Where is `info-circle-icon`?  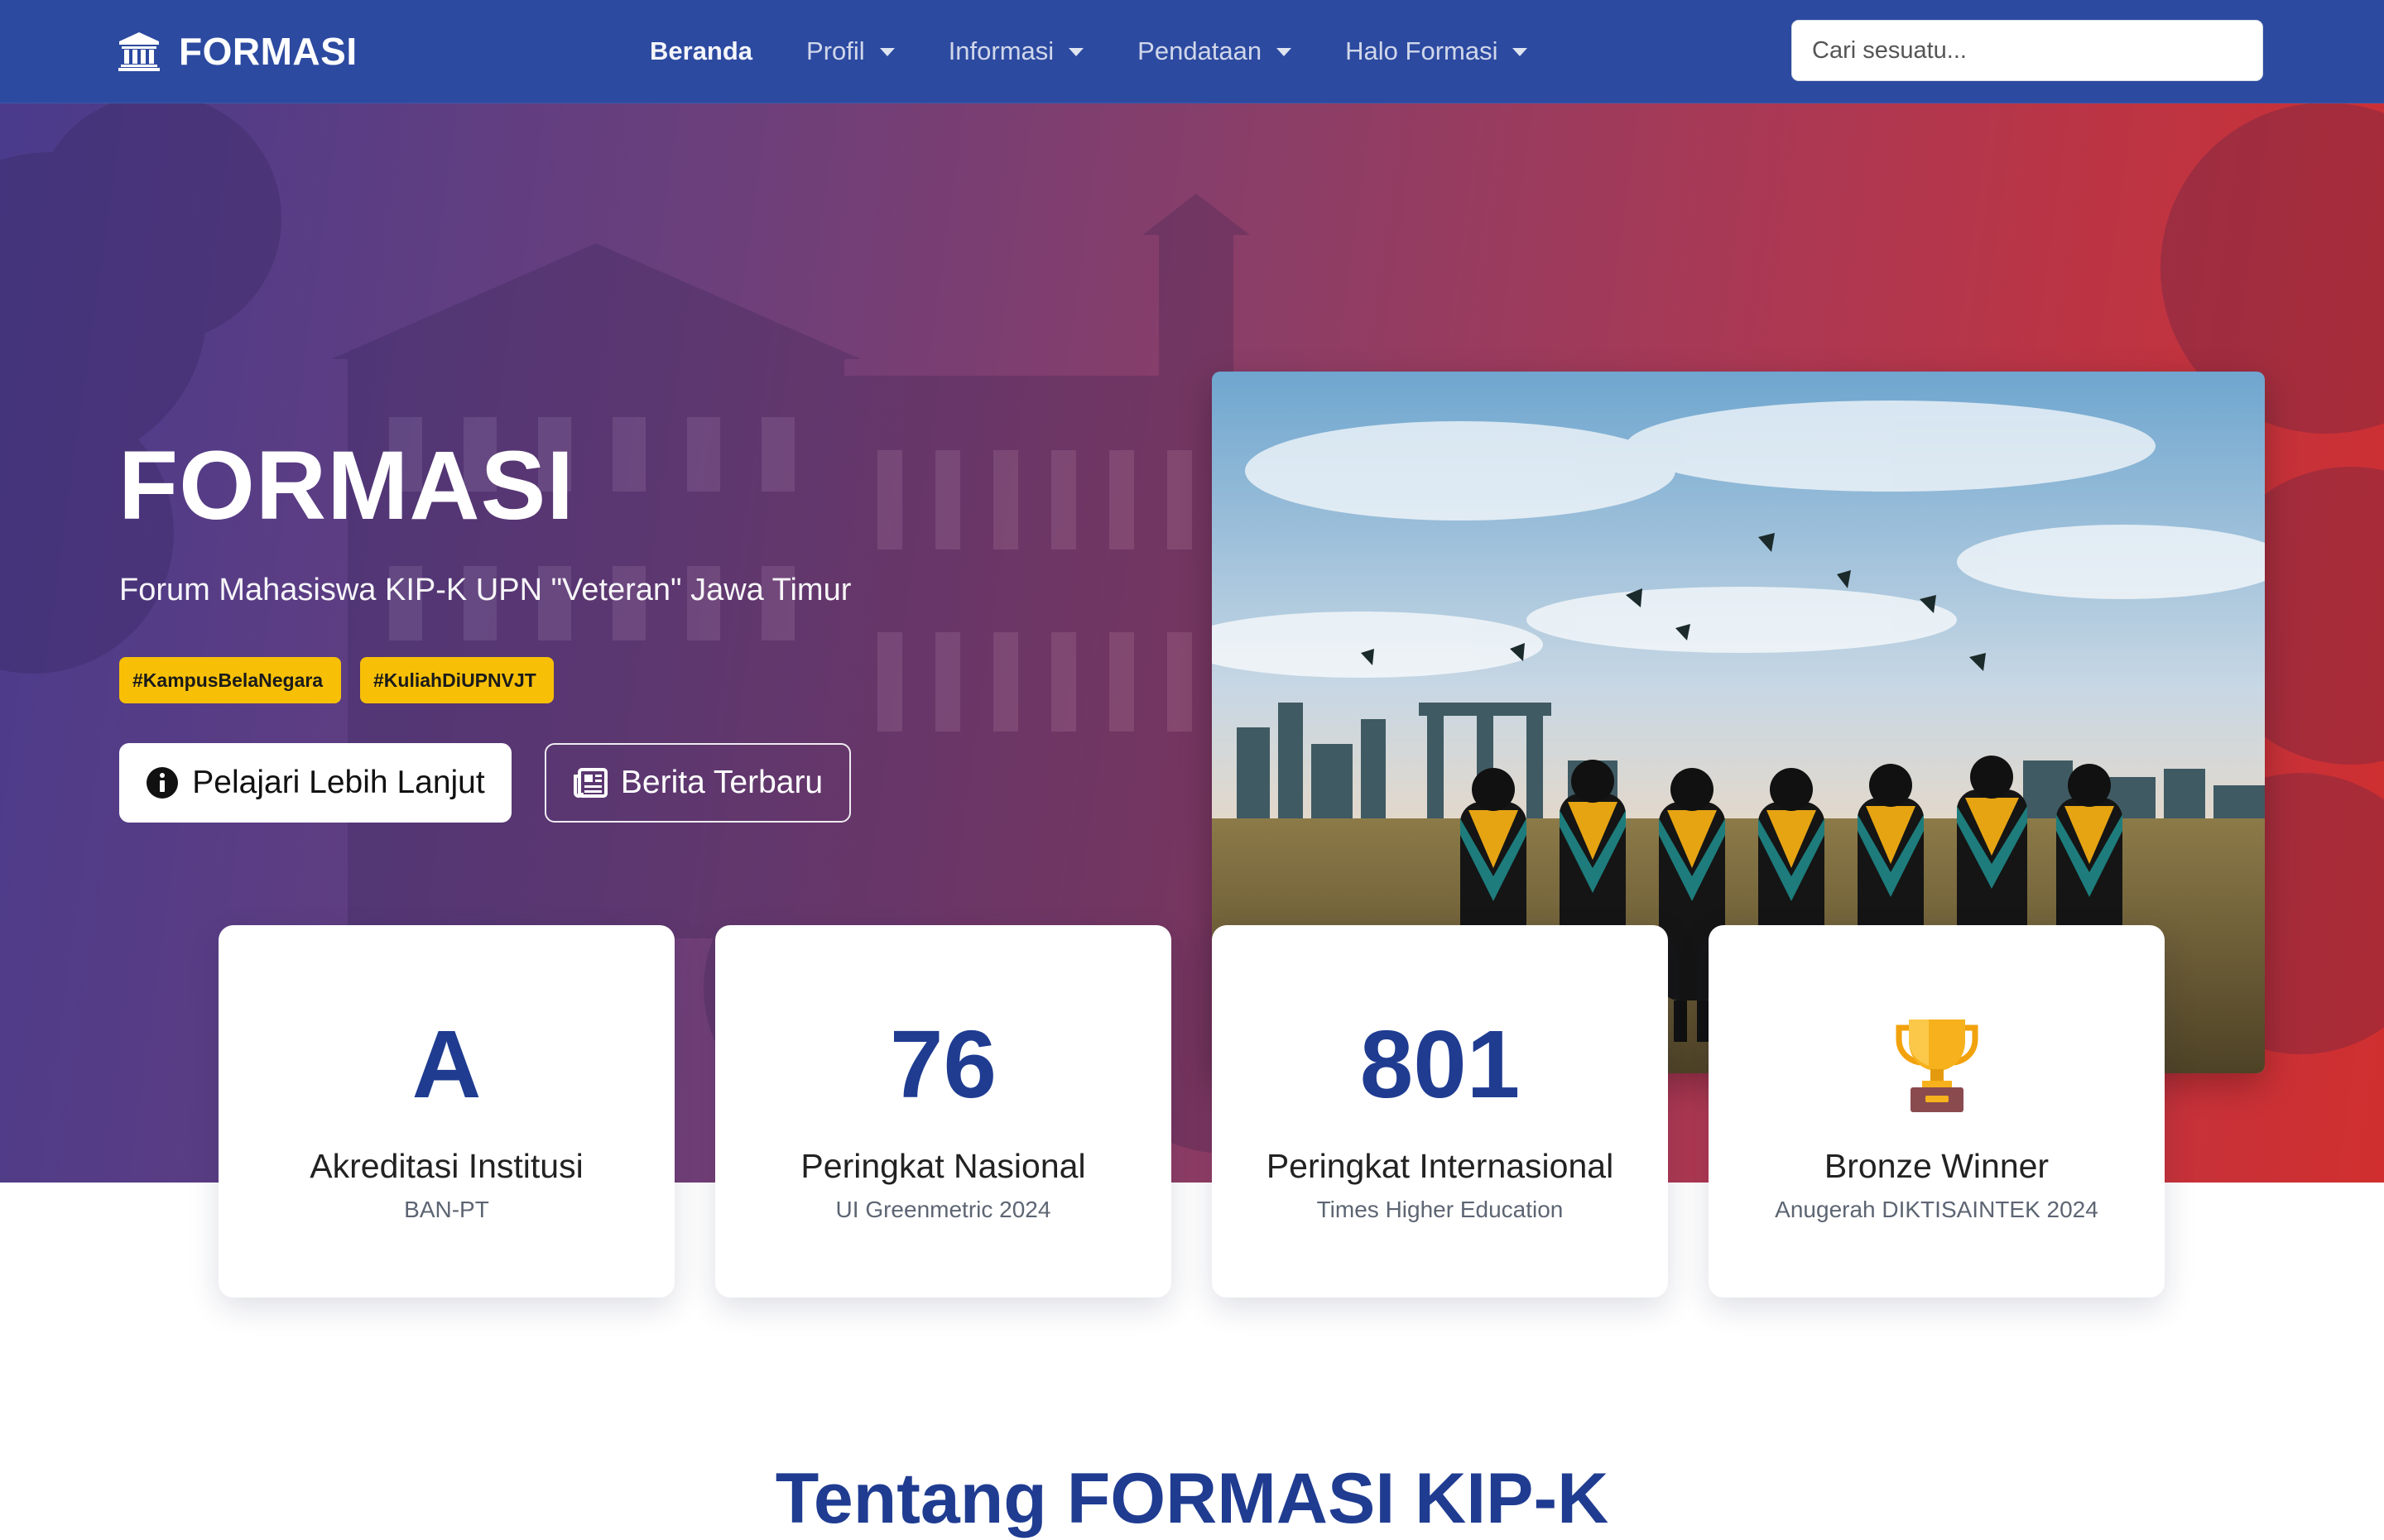 info-circle-icon is located at coordinates (163, 783).